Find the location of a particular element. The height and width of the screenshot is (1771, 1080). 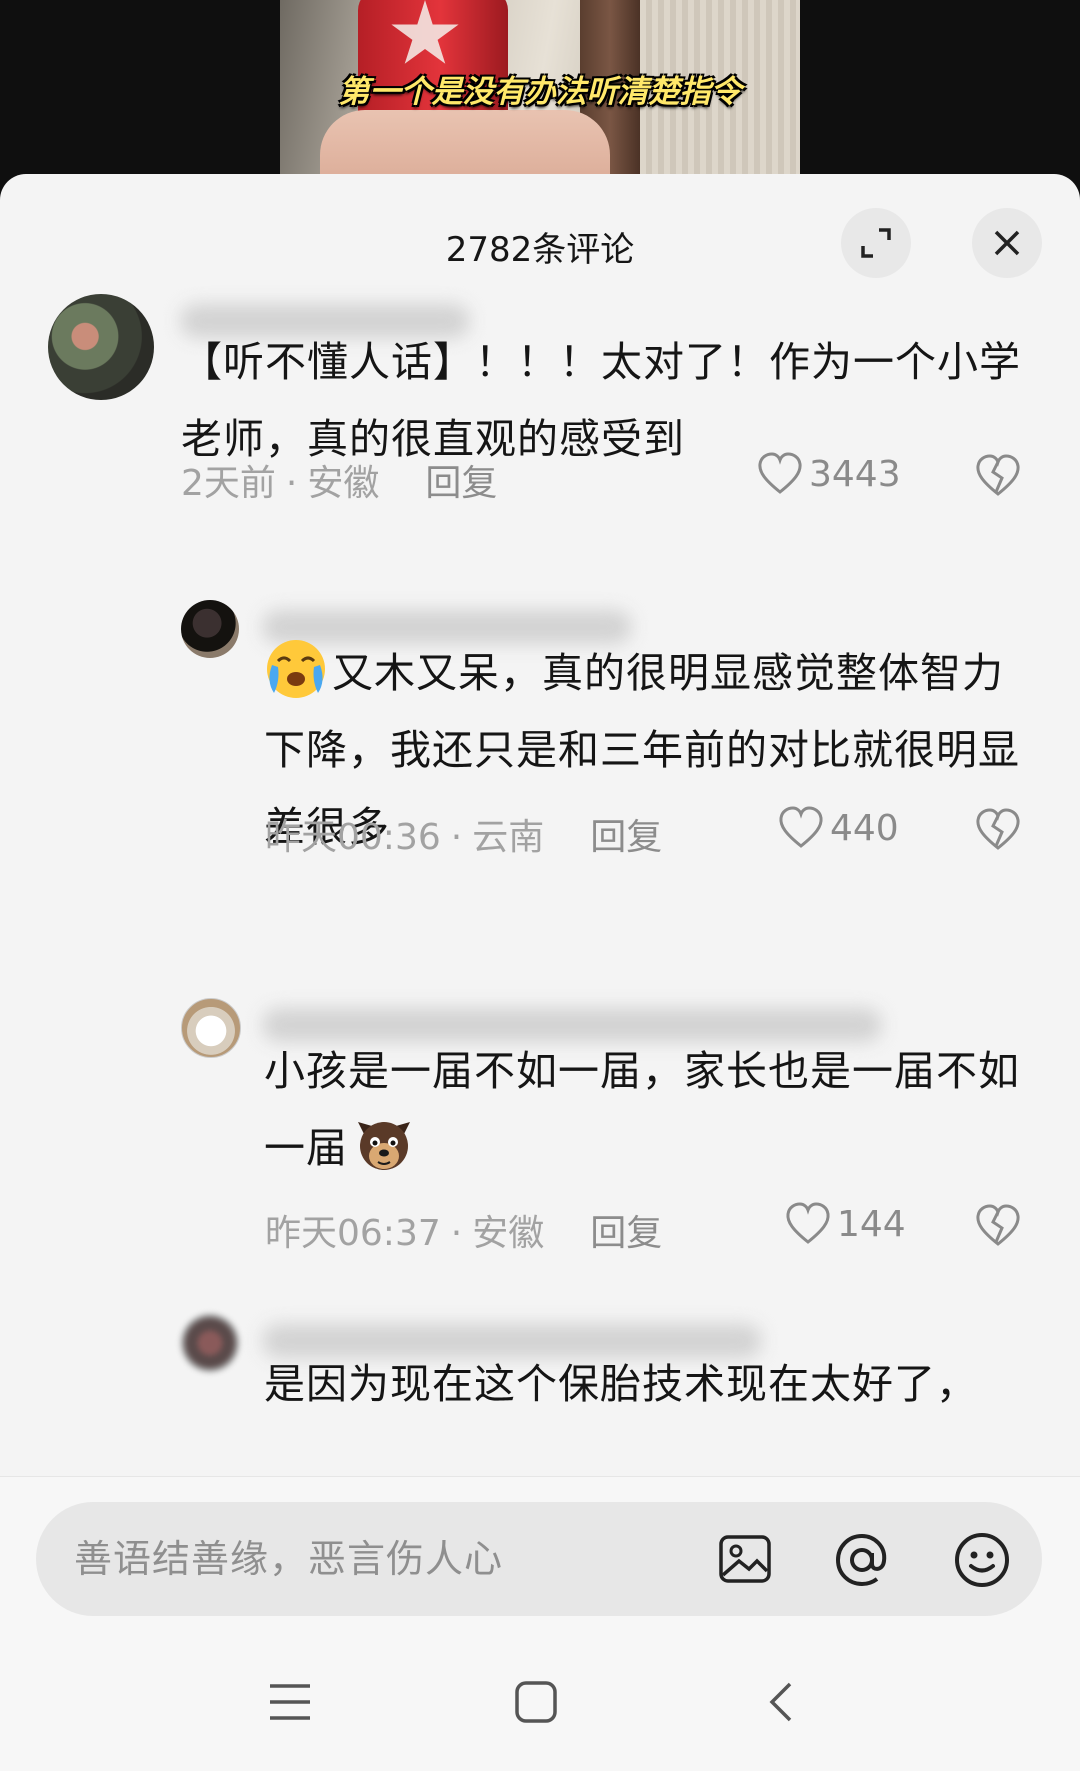

like-count: 3443 is located at coordinates (855, 474).